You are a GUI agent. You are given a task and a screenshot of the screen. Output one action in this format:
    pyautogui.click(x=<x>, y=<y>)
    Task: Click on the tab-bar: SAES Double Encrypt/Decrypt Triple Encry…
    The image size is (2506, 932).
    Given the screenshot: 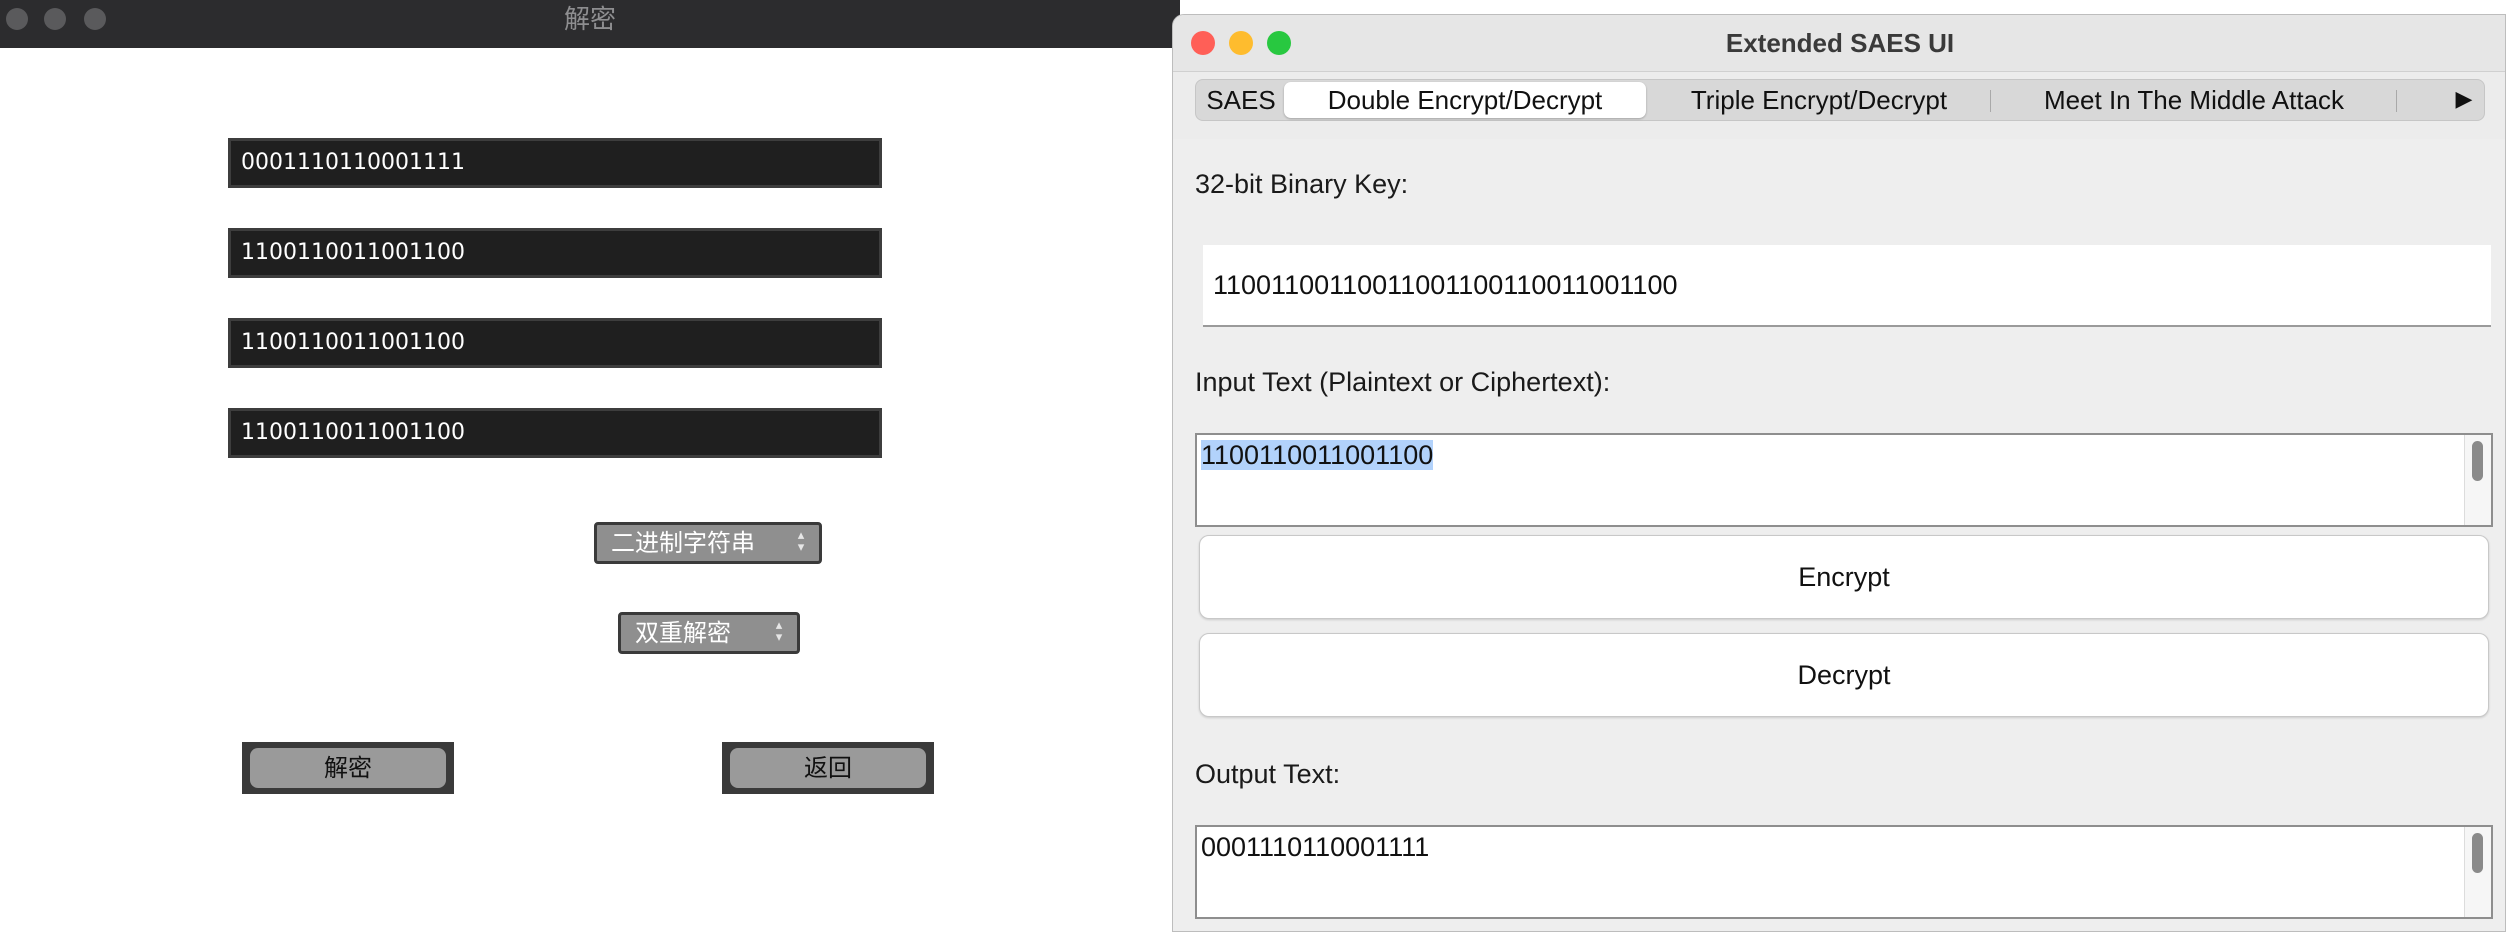 What is the action you would take?
    pyautogui.click(x=1840, y=100)
    